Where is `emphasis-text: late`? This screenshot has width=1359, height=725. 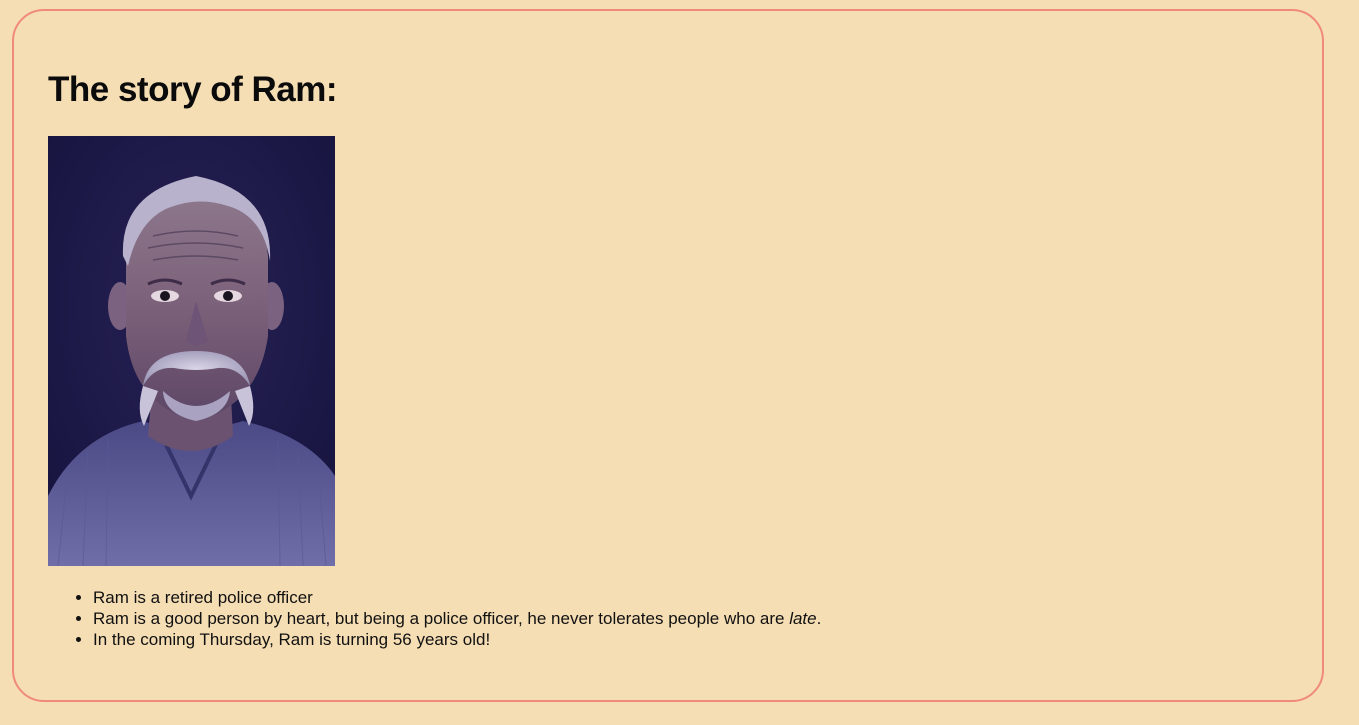 emphasis-text: late is located at coordinates (803, 618).